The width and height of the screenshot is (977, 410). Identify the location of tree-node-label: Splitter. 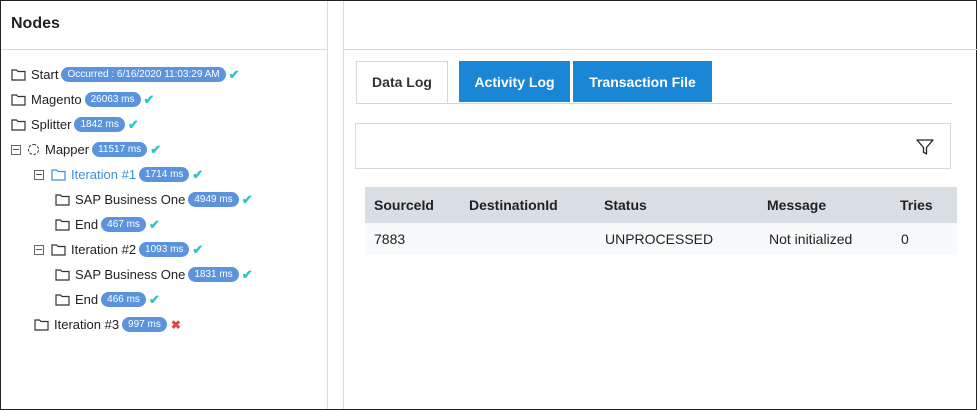
(51, 124).